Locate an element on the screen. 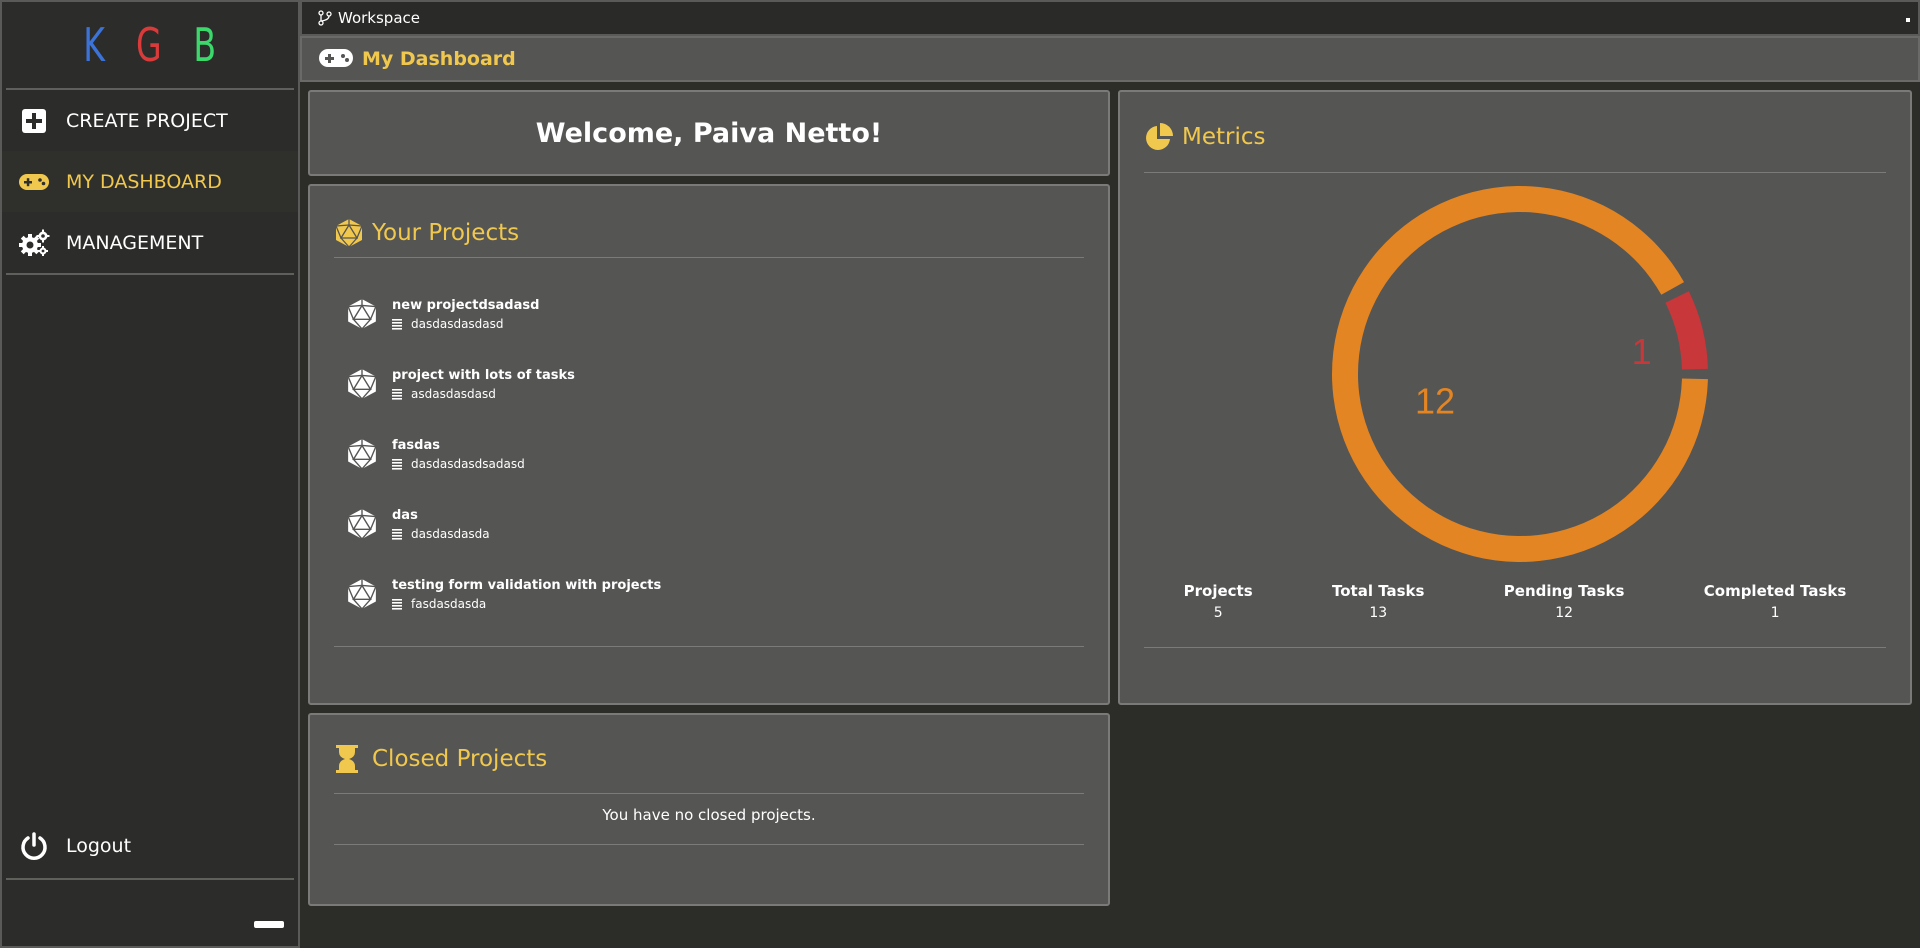 This screenshot has height=948, width=1920. welcome-heading: Welcome, Paiva Netto! is located at coordinates (709, 133).